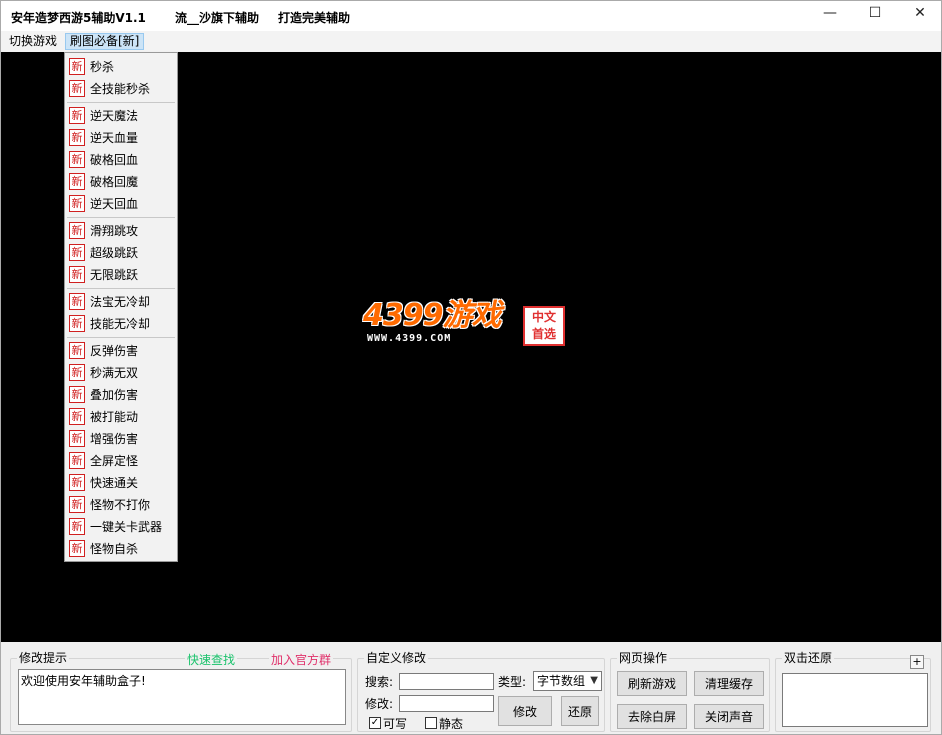 The height and width of the screenshot is (735, 942). Describe the element at coordinates (808, 658) in the screenshot. I see `restore-group-title: 双击还原` at that location.